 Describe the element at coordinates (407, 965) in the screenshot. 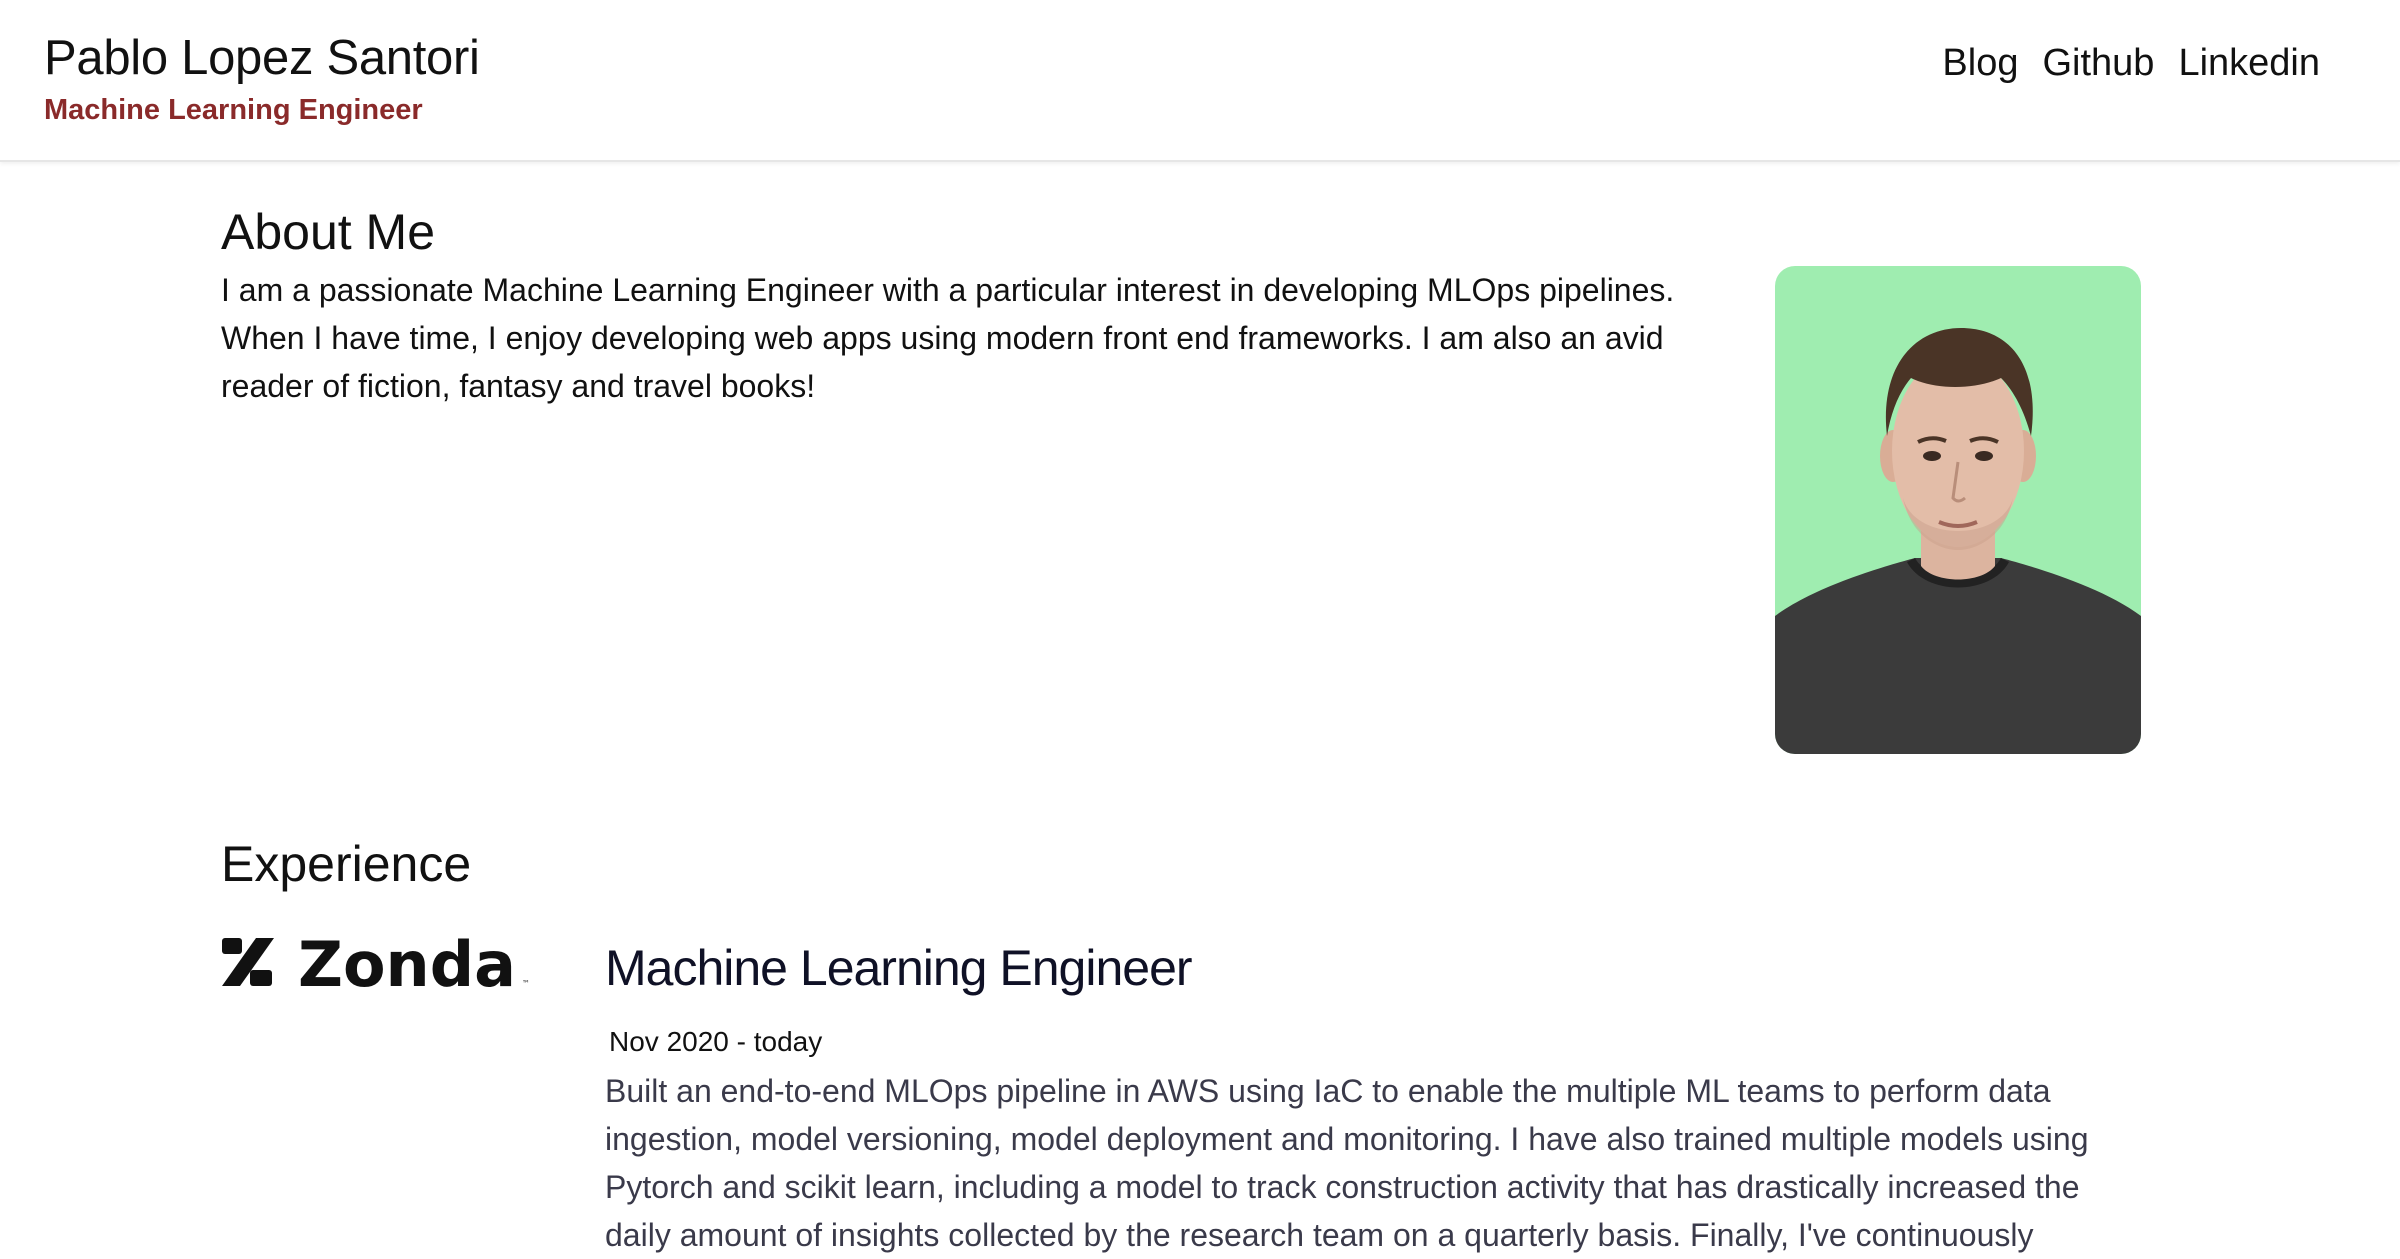

I see `zonda-logo-text: Zonda` at that location.